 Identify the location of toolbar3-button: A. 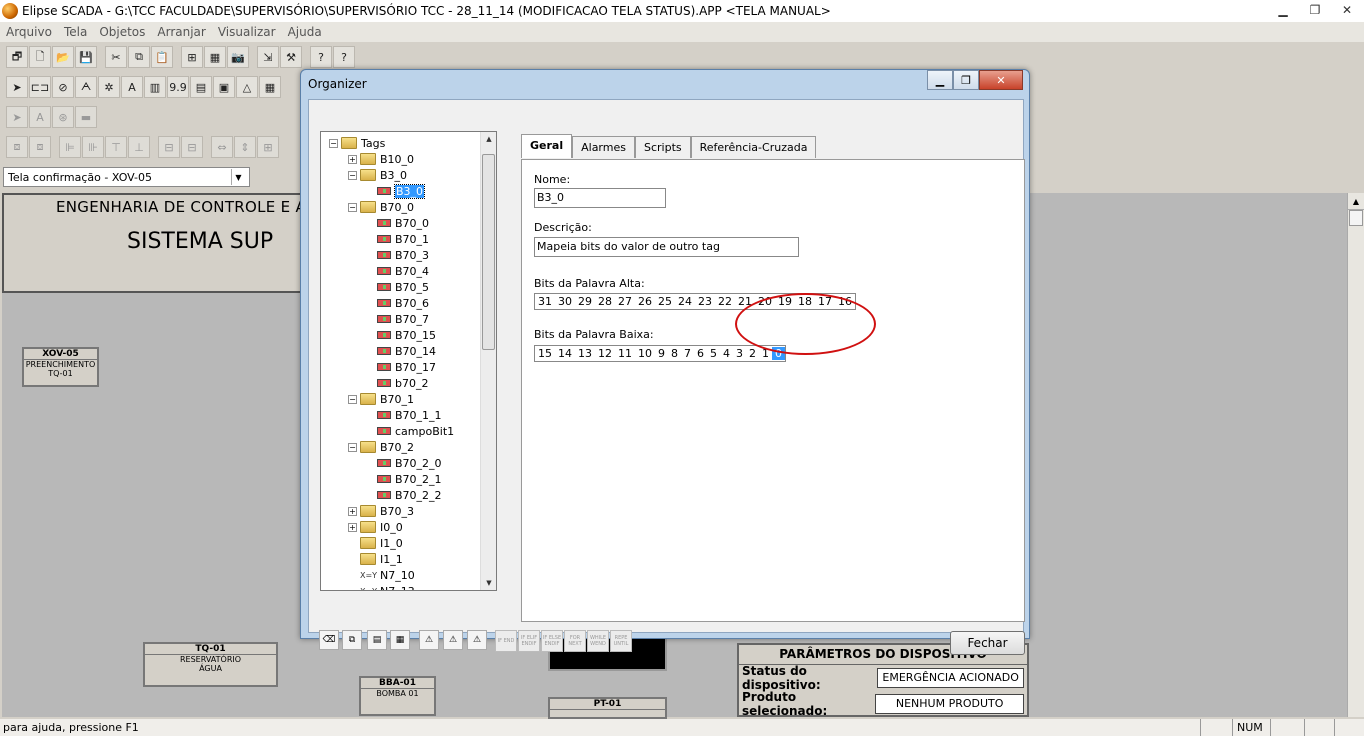
(40, 117).